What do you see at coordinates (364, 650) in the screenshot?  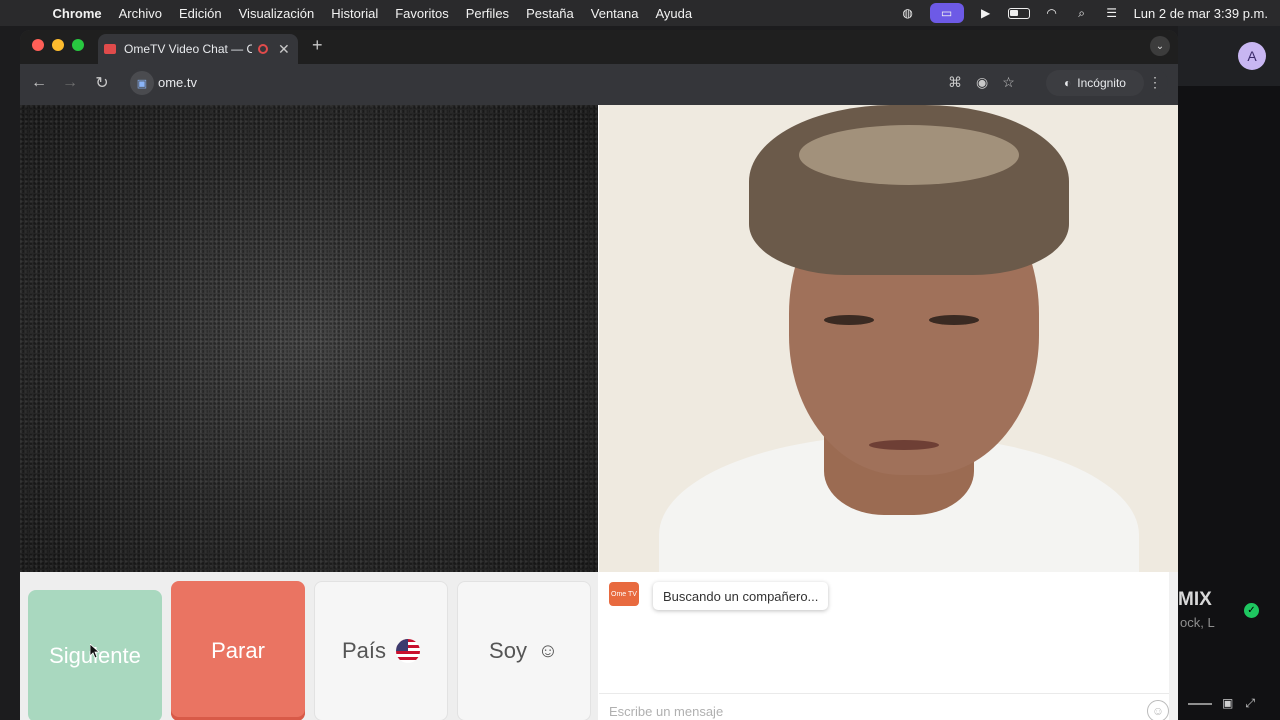 I see `country-button-label: País` at bounding box center [364, 650].